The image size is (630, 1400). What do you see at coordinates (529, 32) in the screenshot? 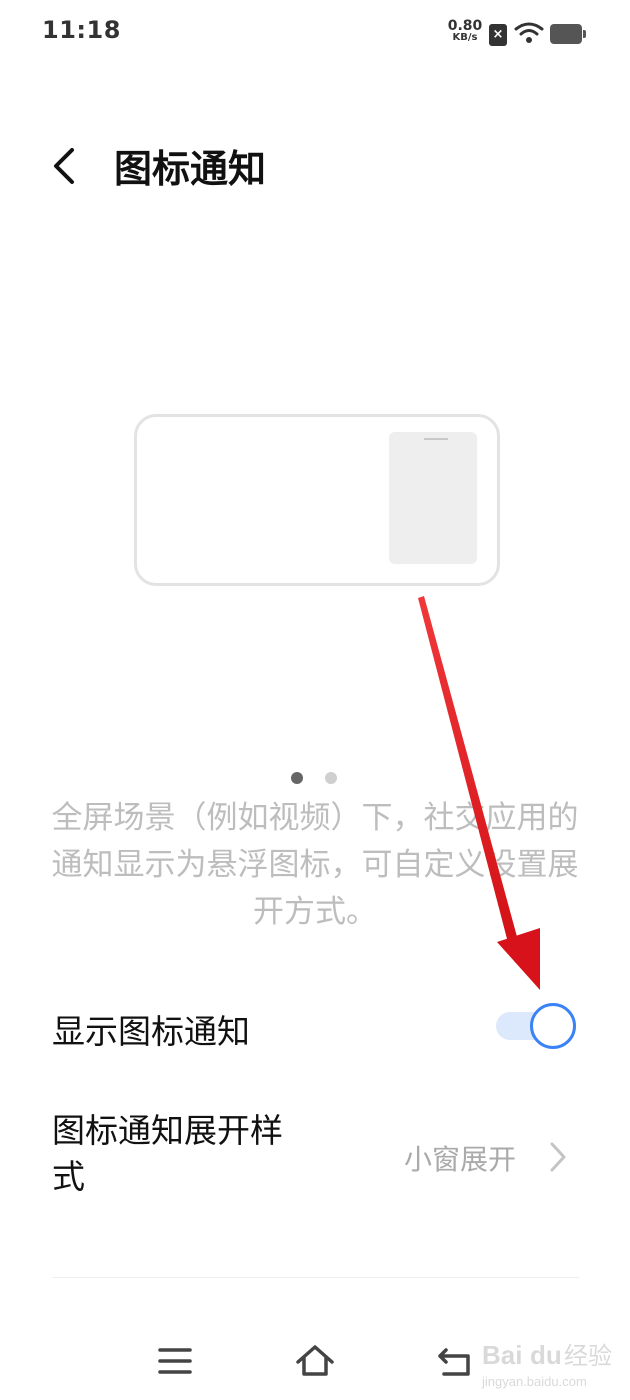
I see `wifi-icon` at bounding box center [529, 32].